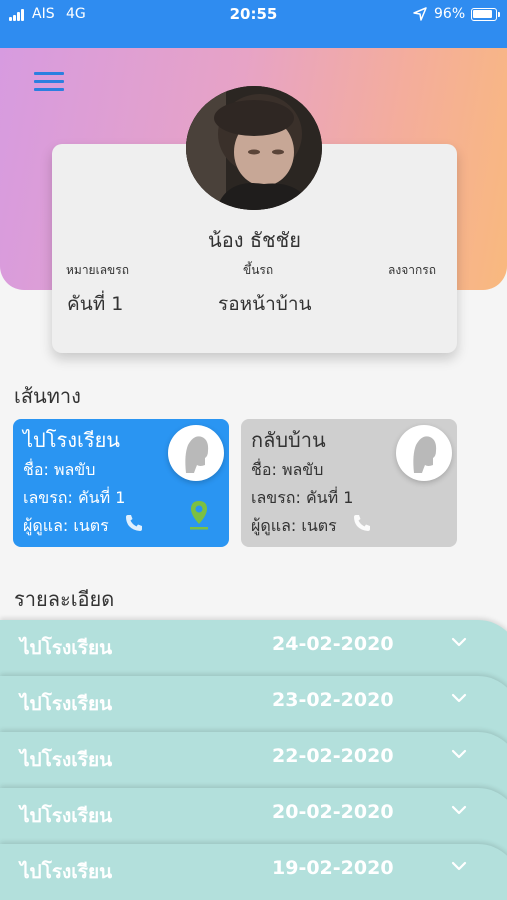 This screenshot has height=900, width=507. I want to click on status-time: 20:55, so click(253, 14).